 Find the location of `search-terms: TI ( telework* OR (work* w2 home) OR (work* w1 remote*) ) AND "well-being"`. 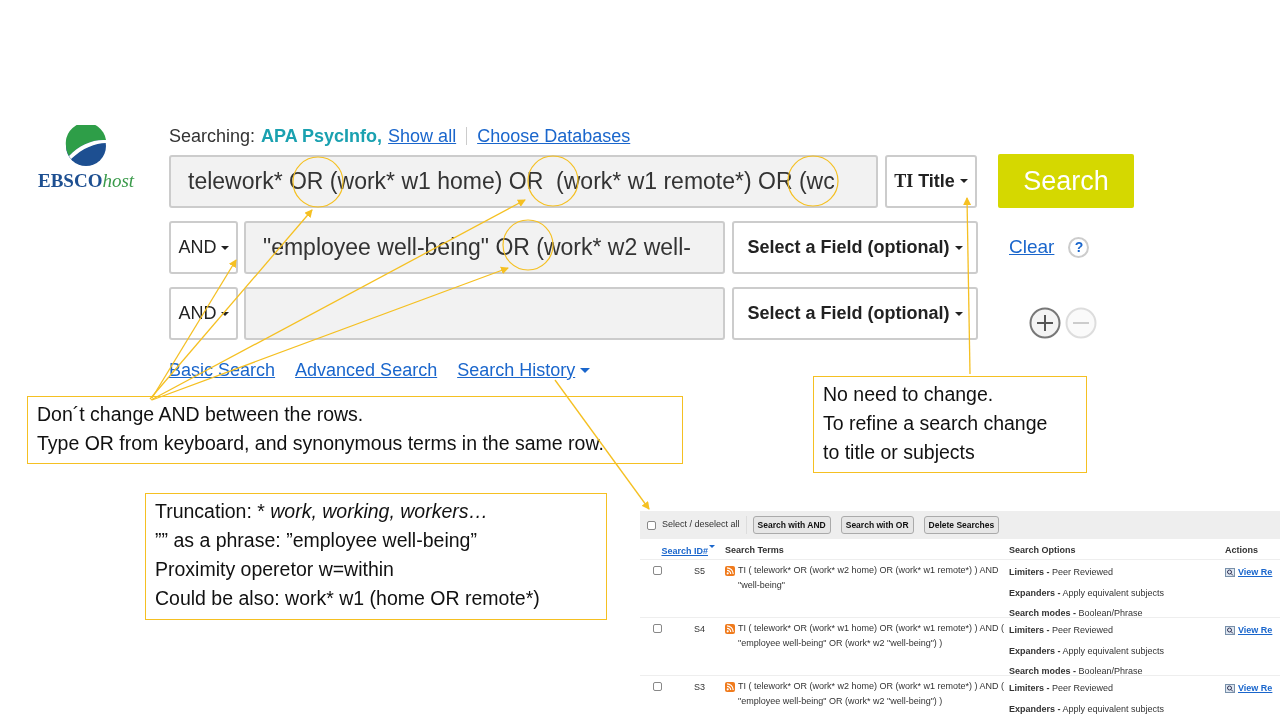

search-terms: TI ( telework* OR (work* w2 home) OR (work* w1 remote*) ) AND "well-being" is located at coordinates (869, 578).